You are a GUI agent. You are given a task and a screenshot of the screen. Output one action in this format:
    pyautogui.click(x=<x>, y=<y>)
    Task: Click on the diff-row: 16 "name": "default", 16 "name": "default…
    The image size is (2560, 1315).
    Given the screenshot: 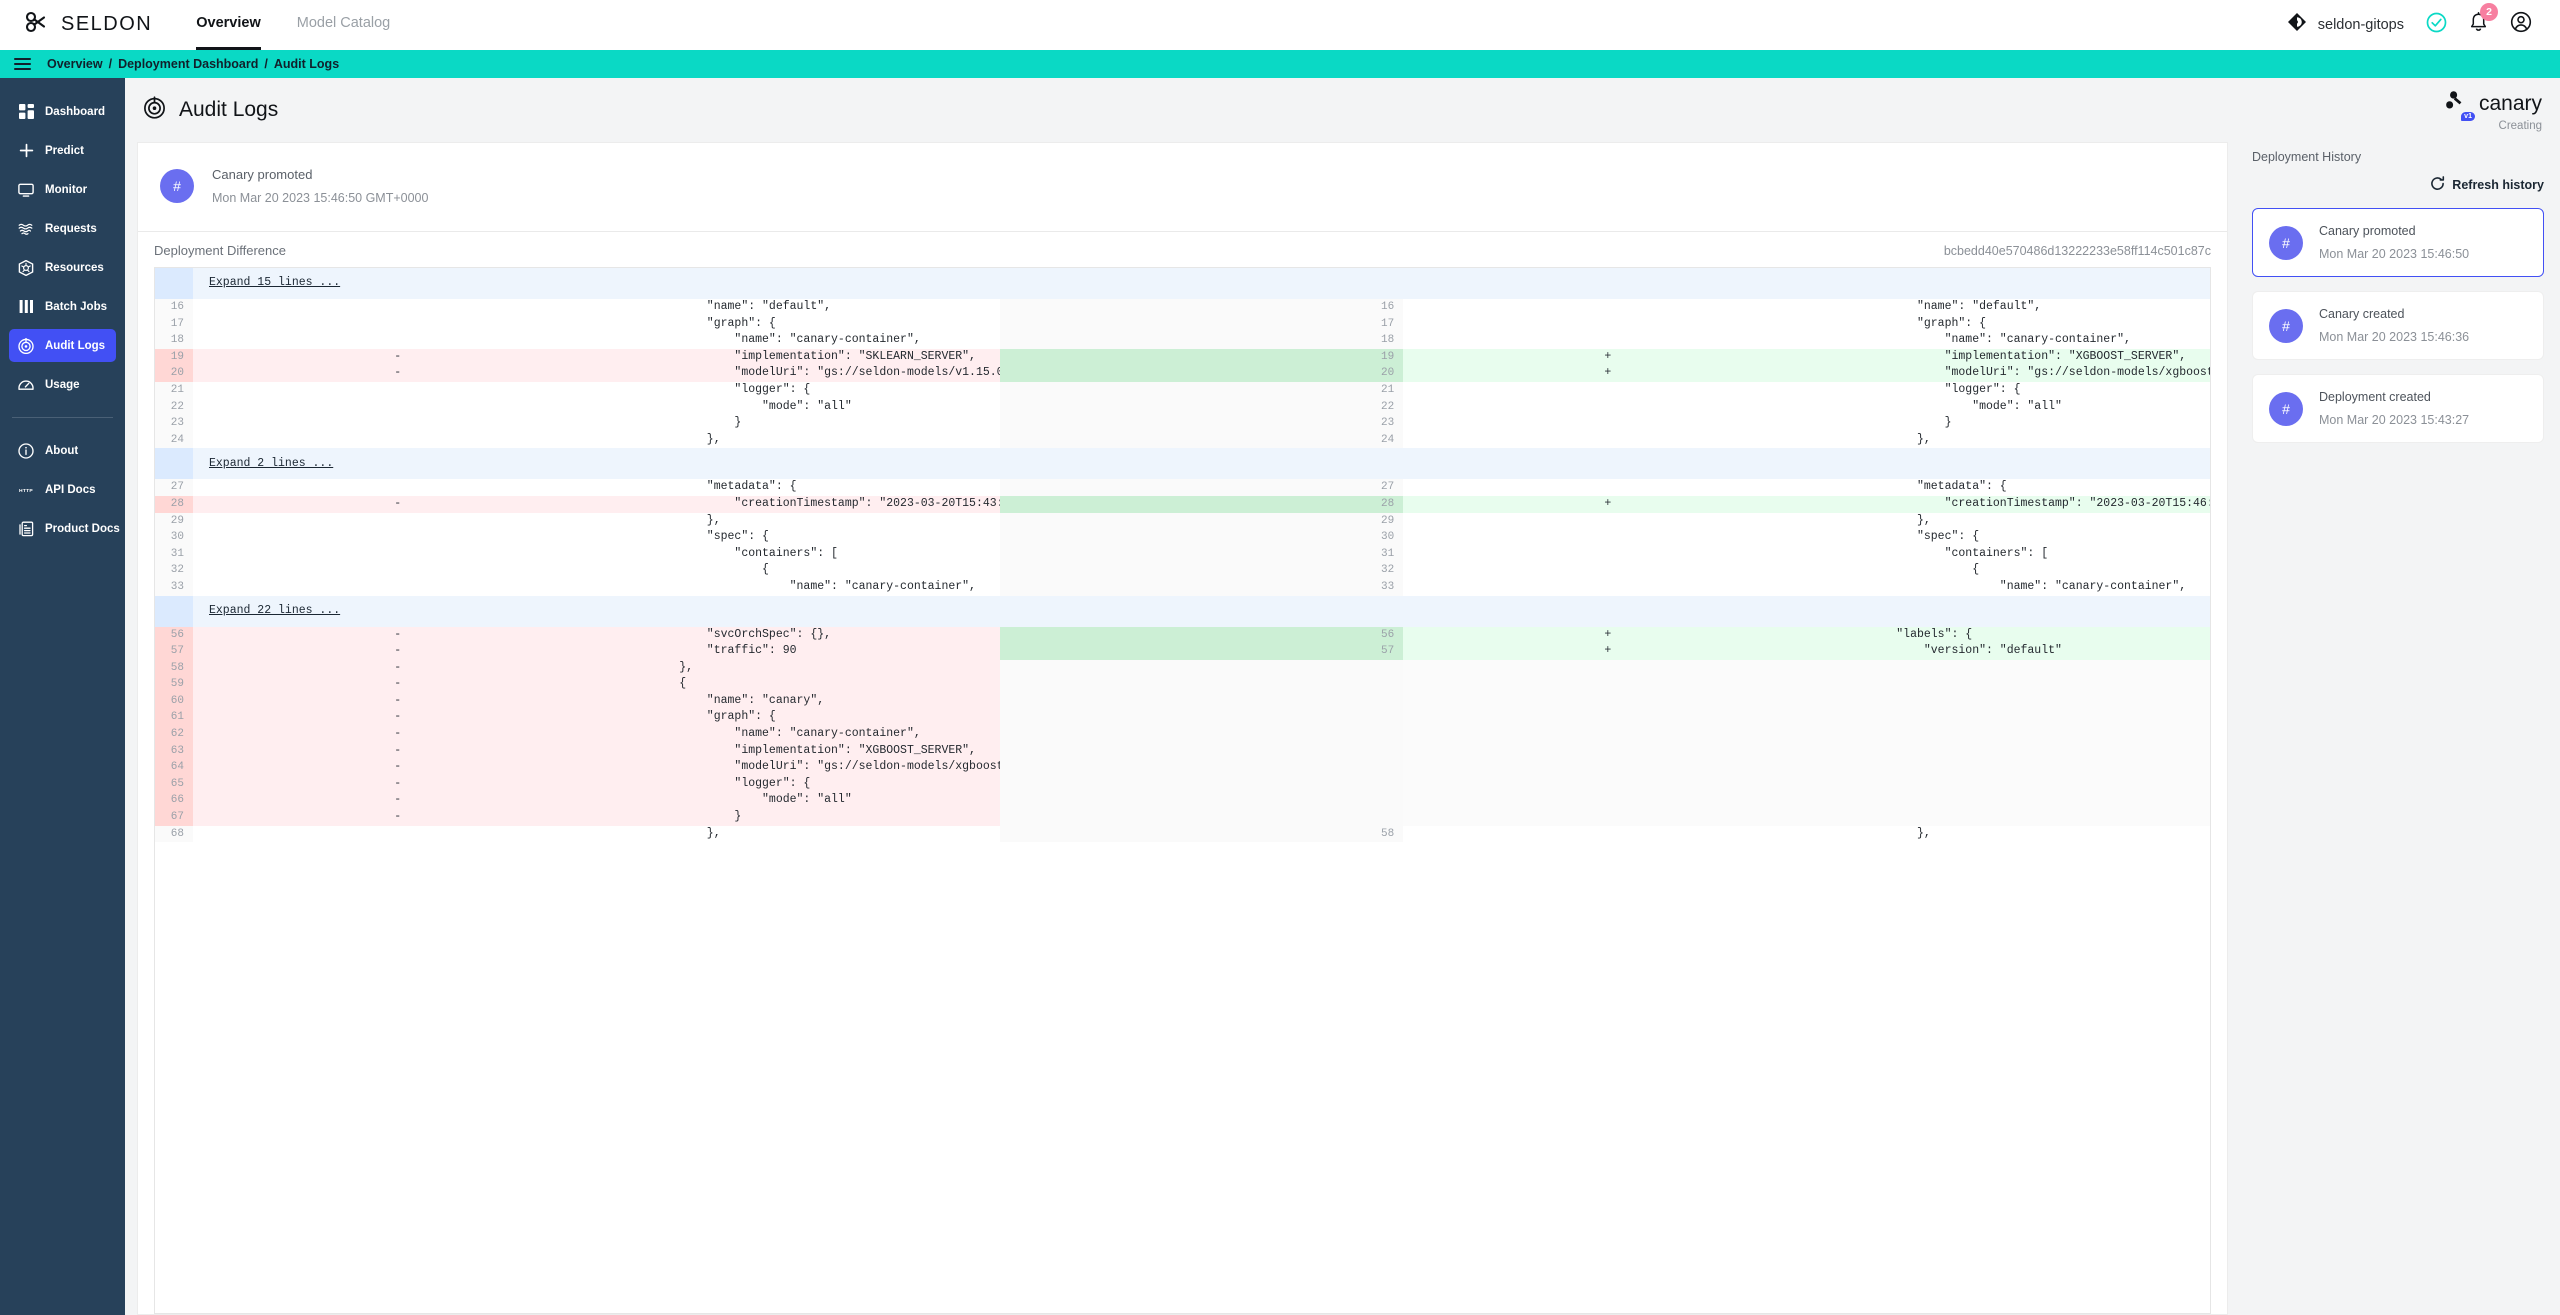 What is the action you would take?
    pyautogui.click(x=1182, y=307)
    